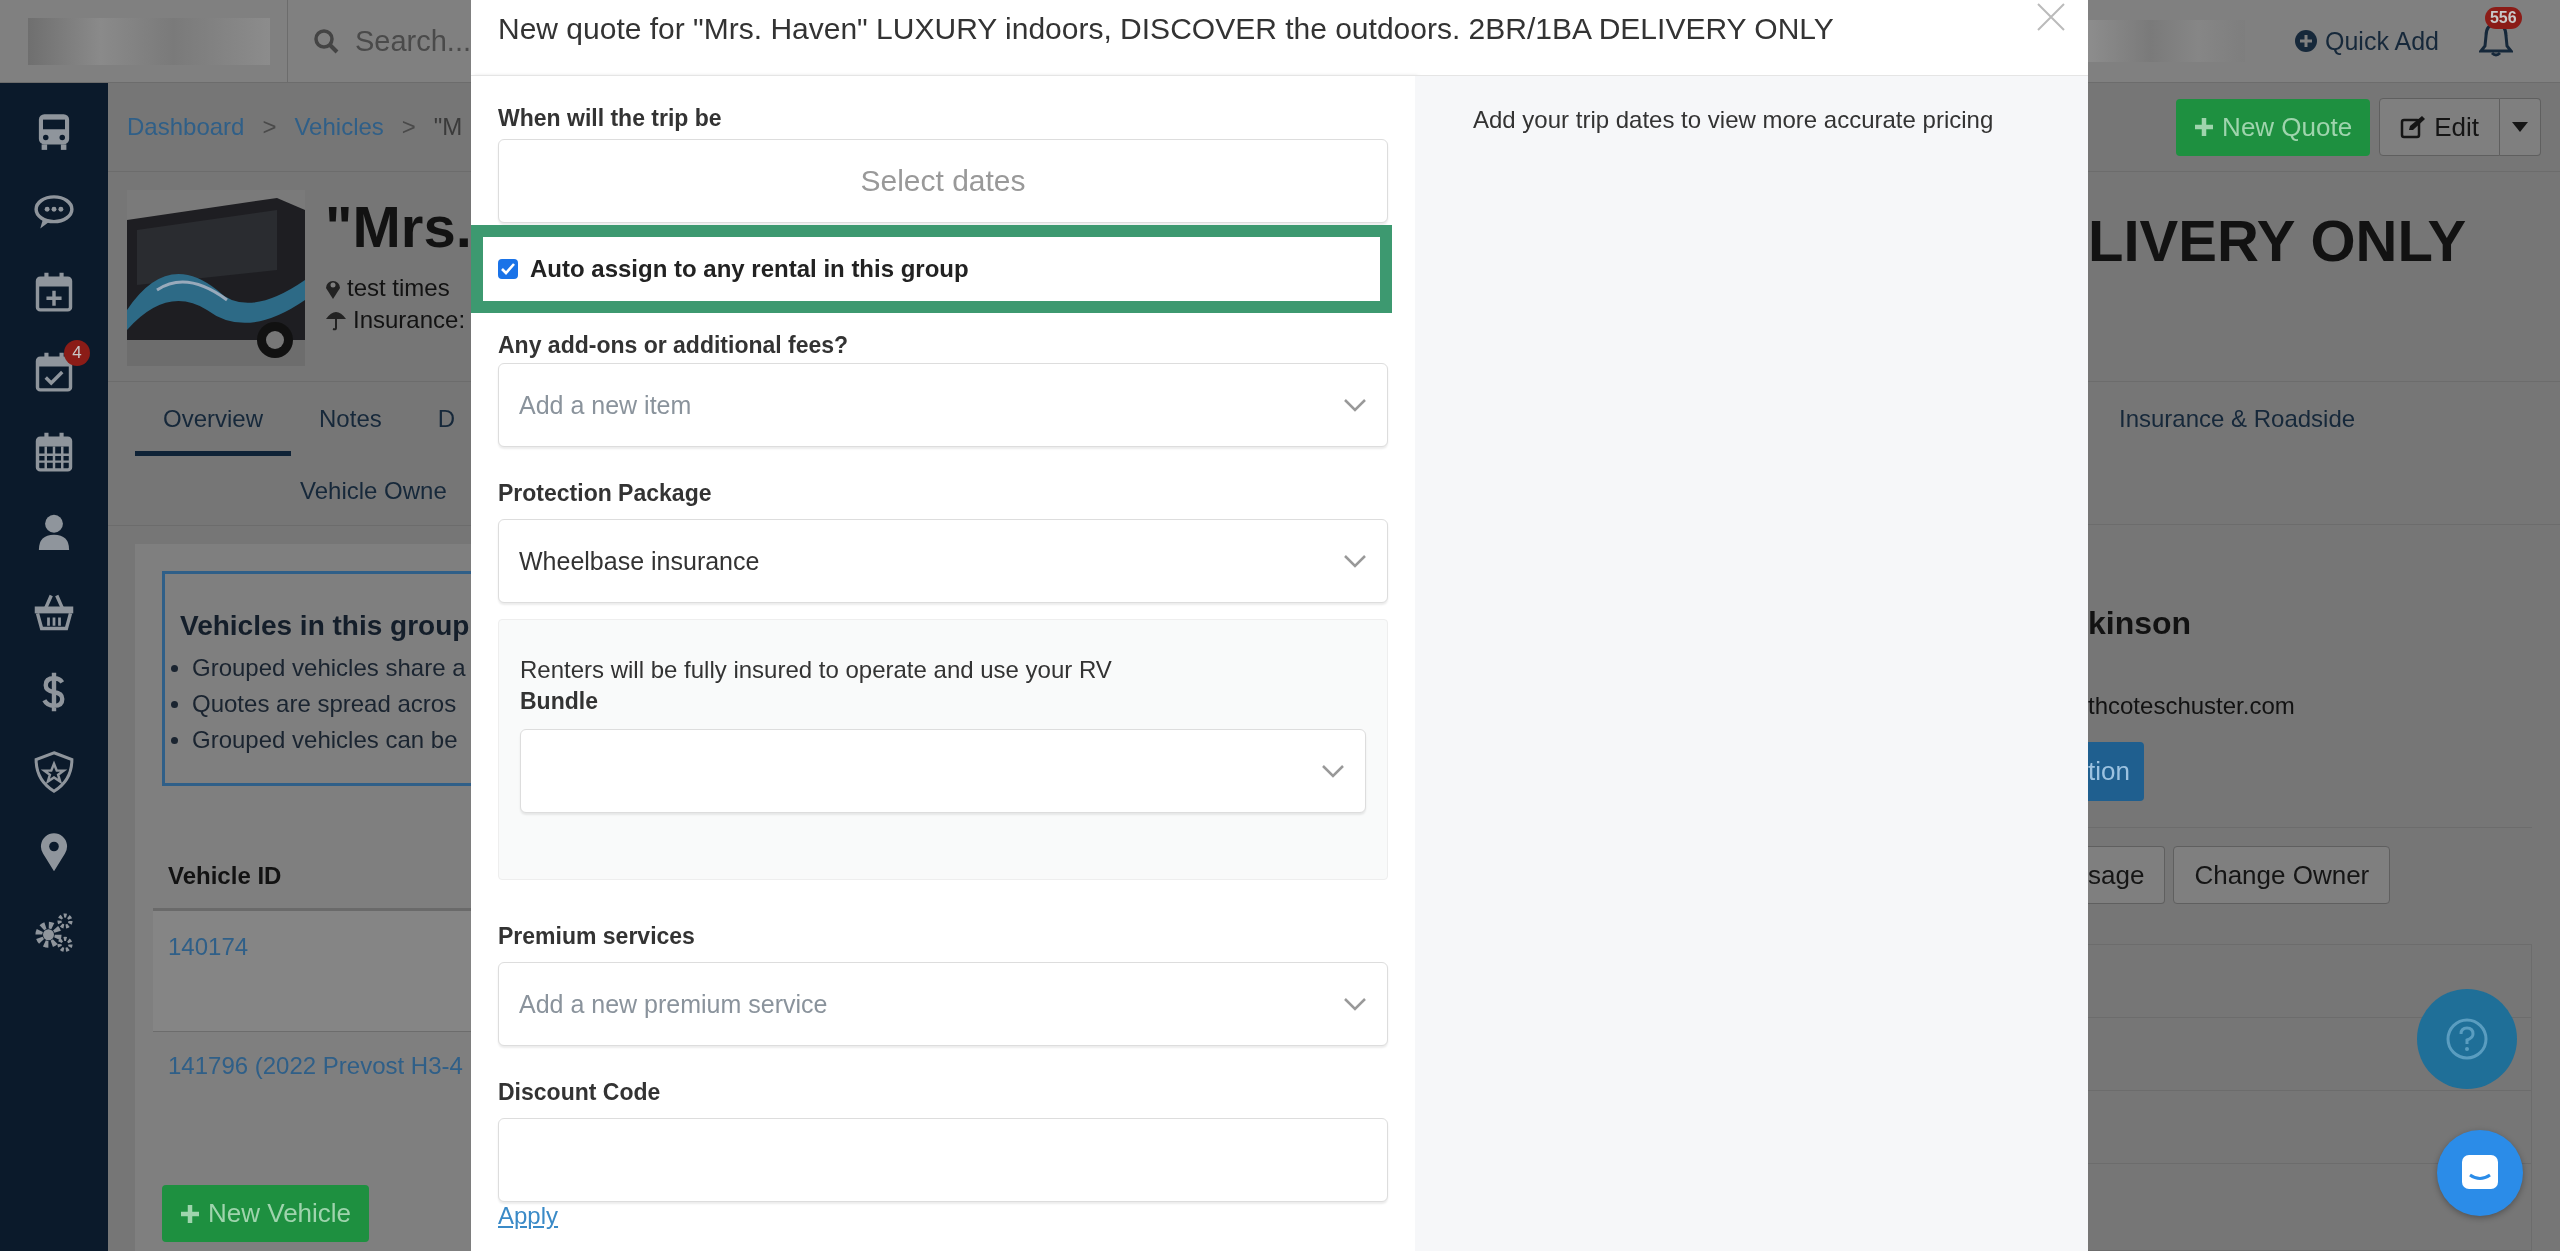 This screenshot has width=2560, height=1251. Describe the element at coordinates (816, 670) in the screenshot. I see `note-text: Renters will be fully insured to operate and use your RV` at that location.